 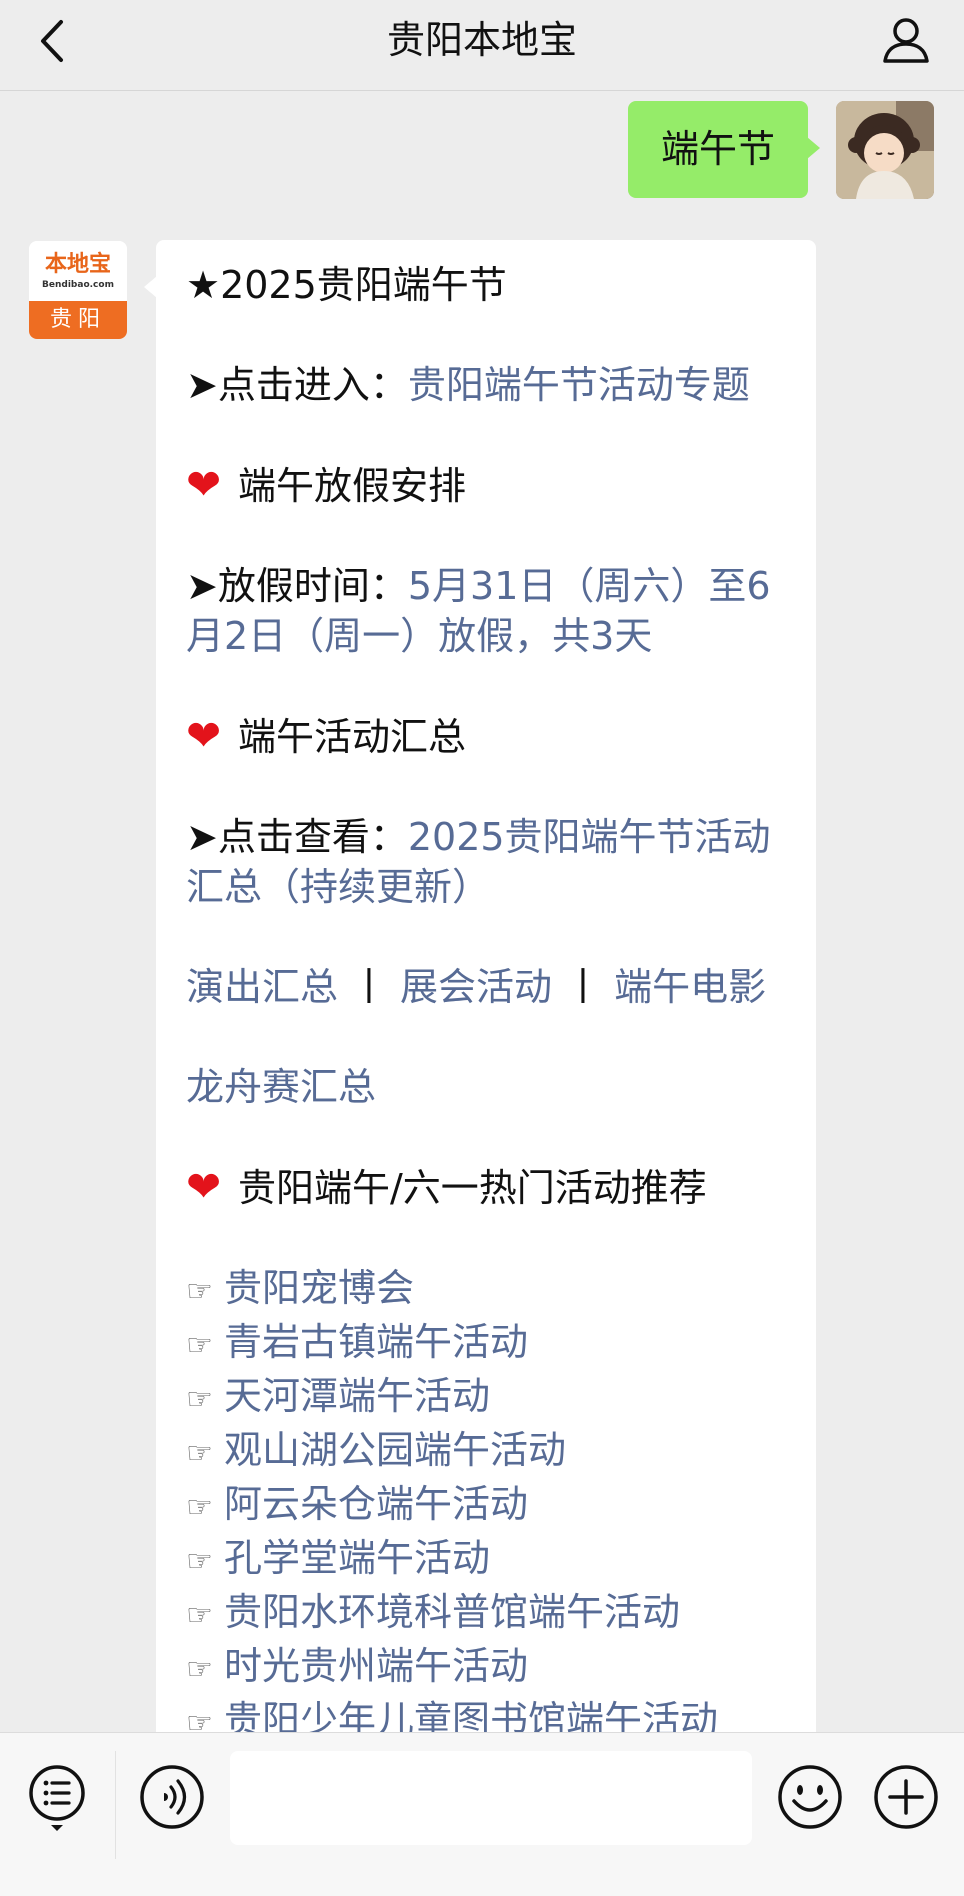 I want to click on profile-button, so click(x=906, y=40).